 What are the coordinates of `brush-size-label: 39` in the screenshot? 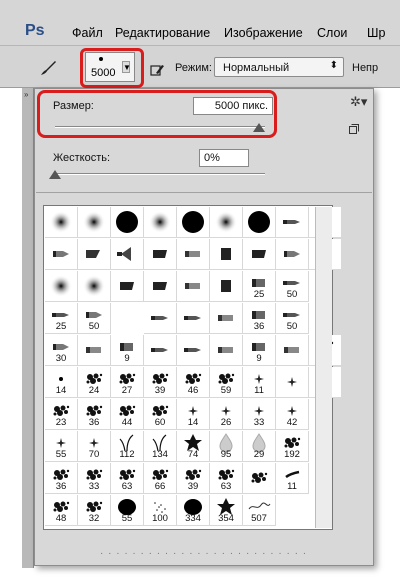 It's located at (160, 390).